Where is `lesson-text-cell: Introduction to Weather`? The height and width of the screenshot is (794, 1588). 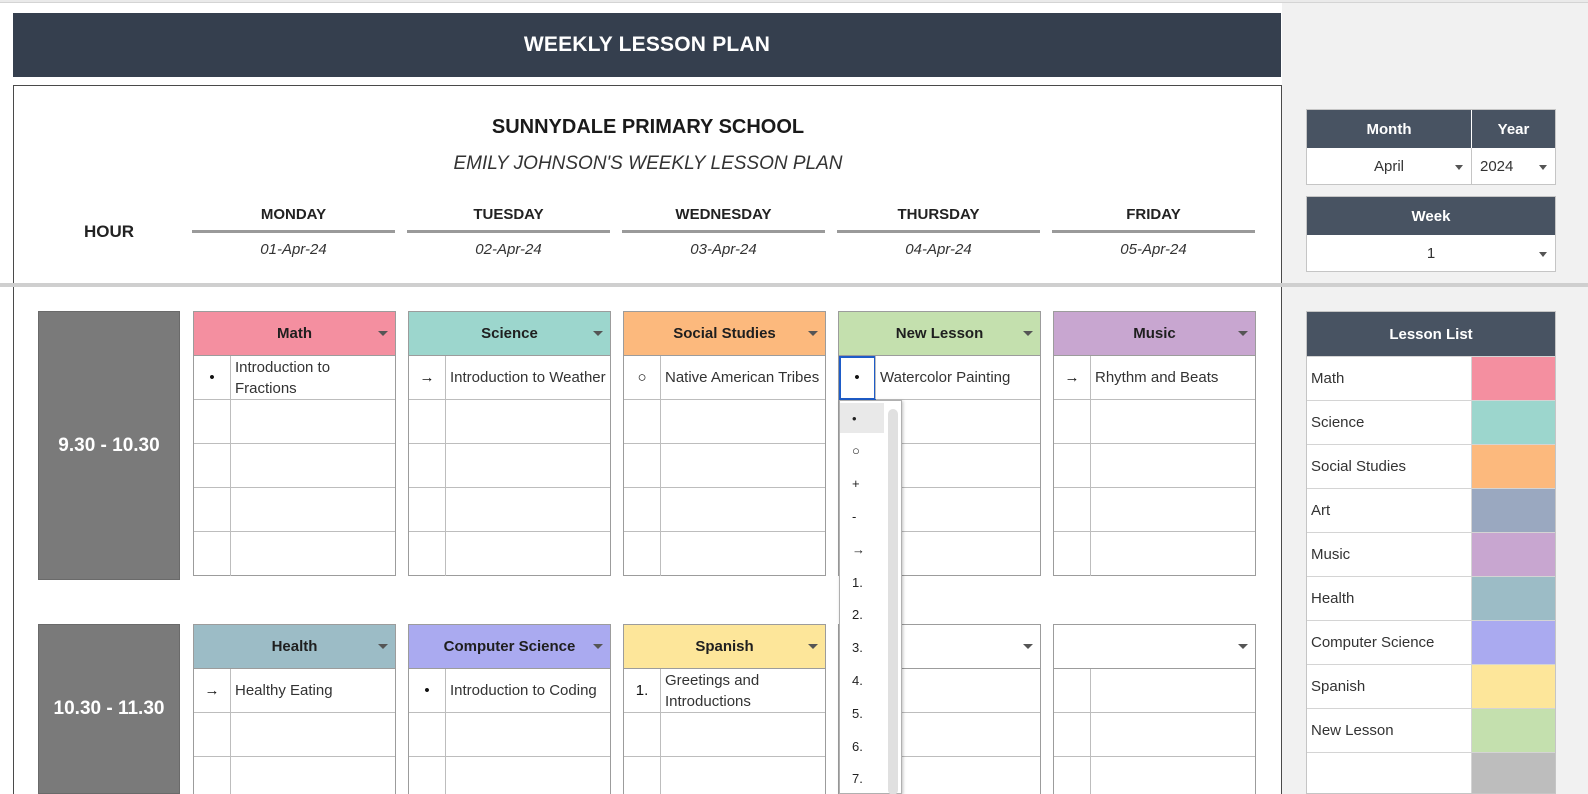
lesson-text-cell: Introduction to Weather is located at coordinates (528, 377).